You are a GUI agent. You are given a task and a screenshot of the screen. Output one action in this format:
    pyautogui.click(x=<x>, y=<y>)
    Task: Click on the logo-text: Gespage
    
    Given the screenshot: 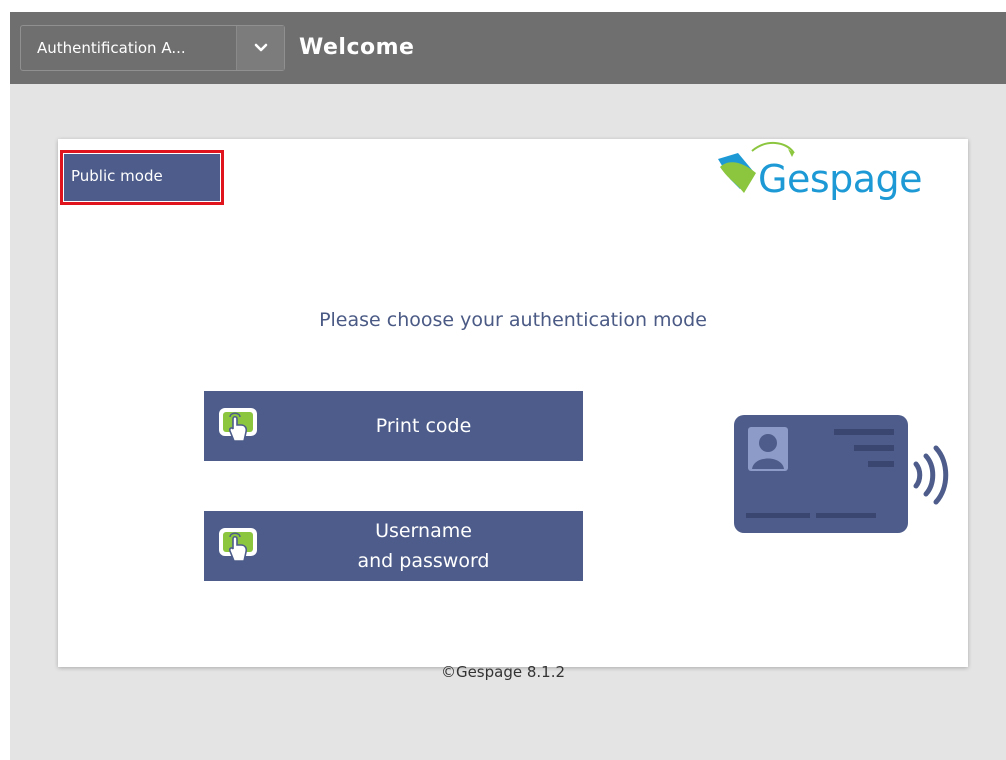 What is the action you would take?
    pyautogui.click(x=840, y=179)
    